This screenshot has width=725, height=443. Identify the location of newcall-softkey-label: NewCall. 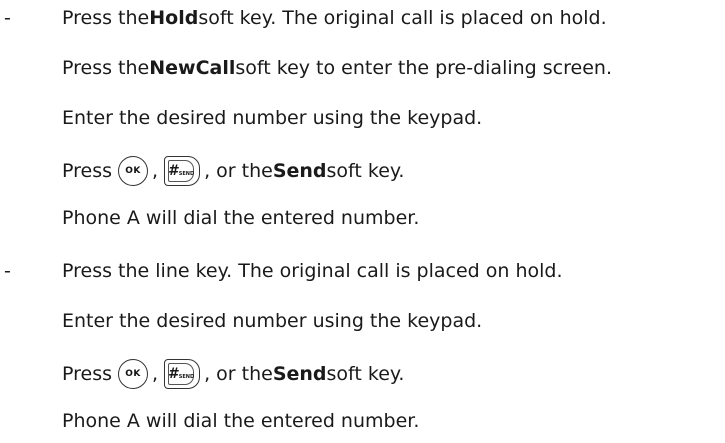
(192, 68).